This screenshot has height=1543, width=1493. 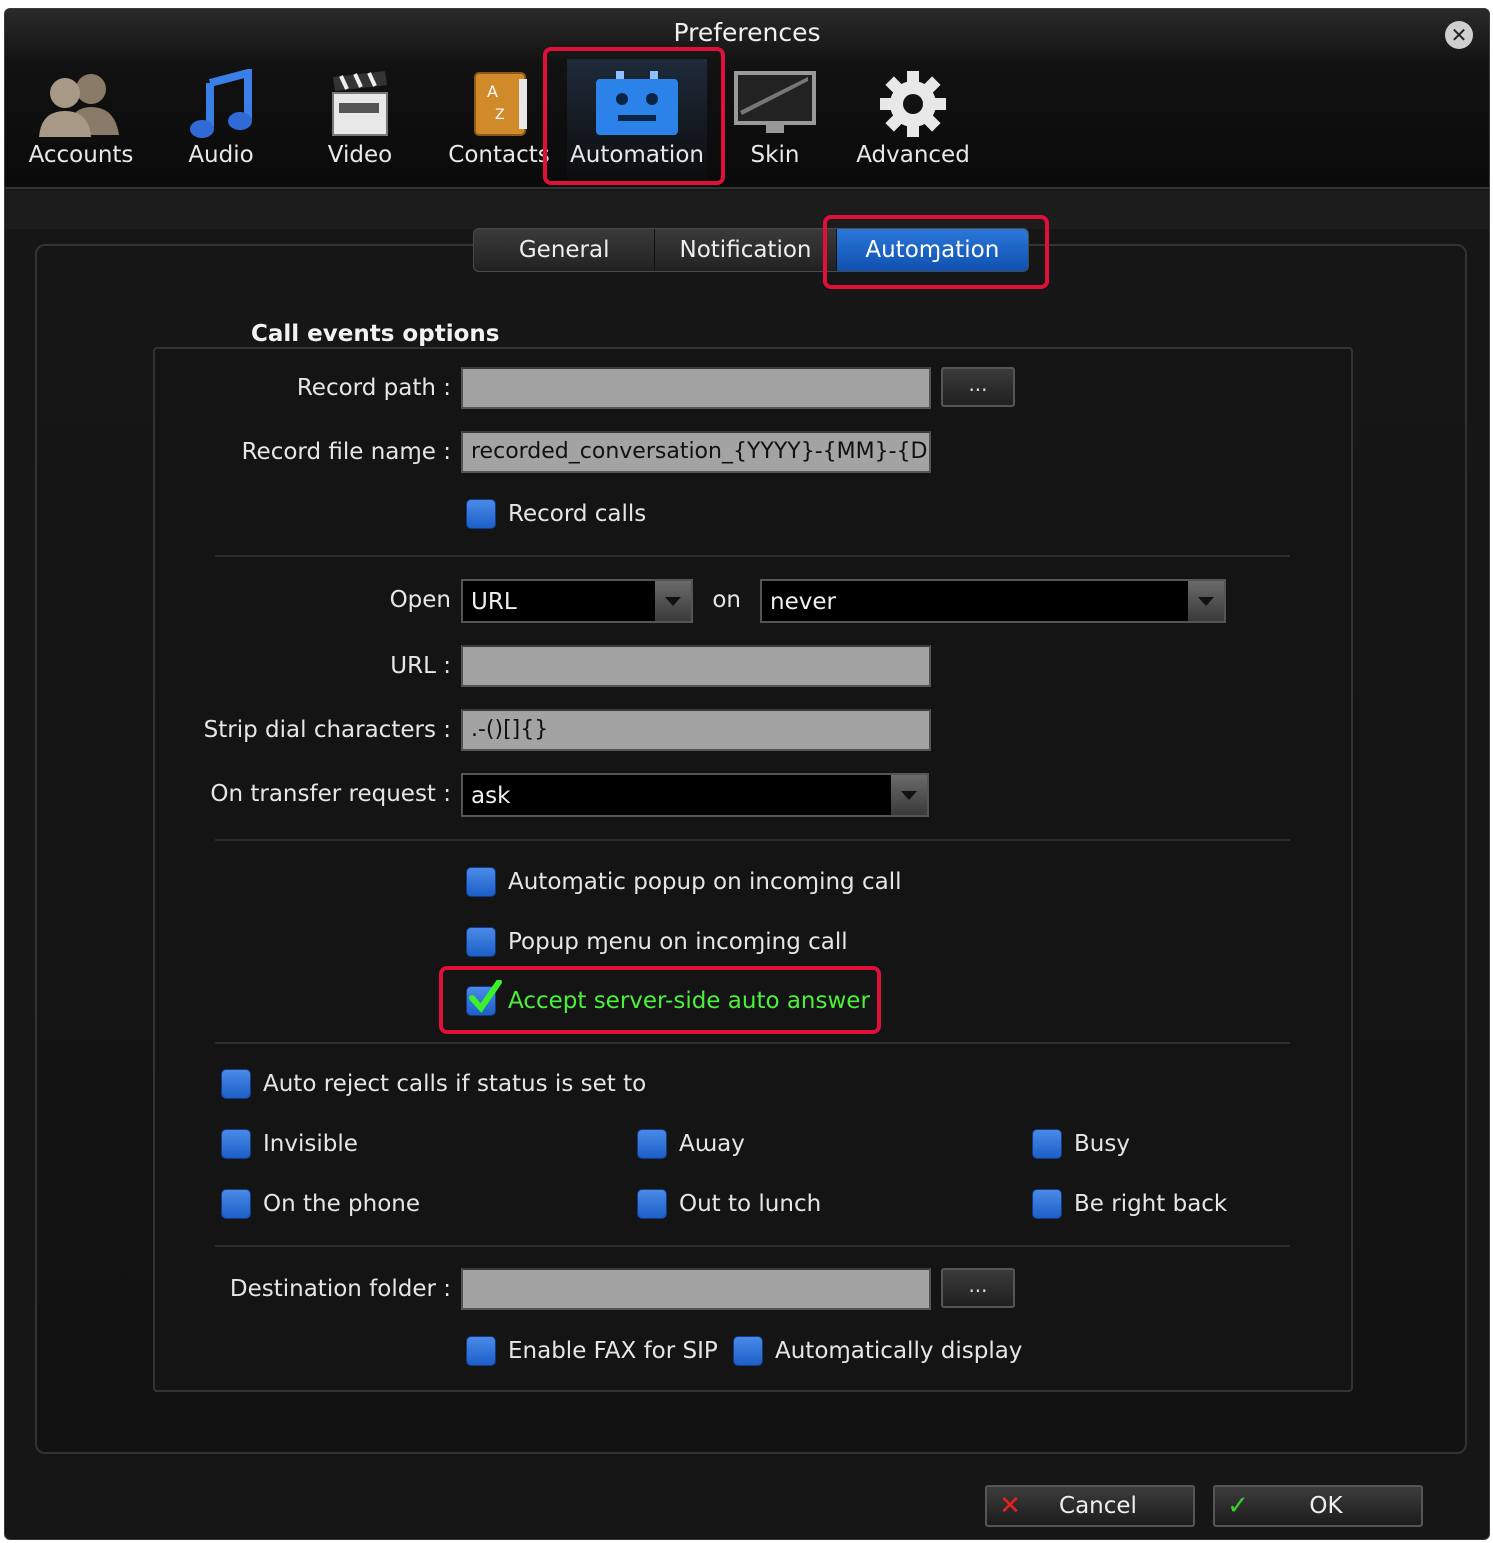 What do you see at coordinates (613, 1351) in the screenshot?
I see `checkbox-label: Enable FAX for SIP` at bounding box center [613, 1351].